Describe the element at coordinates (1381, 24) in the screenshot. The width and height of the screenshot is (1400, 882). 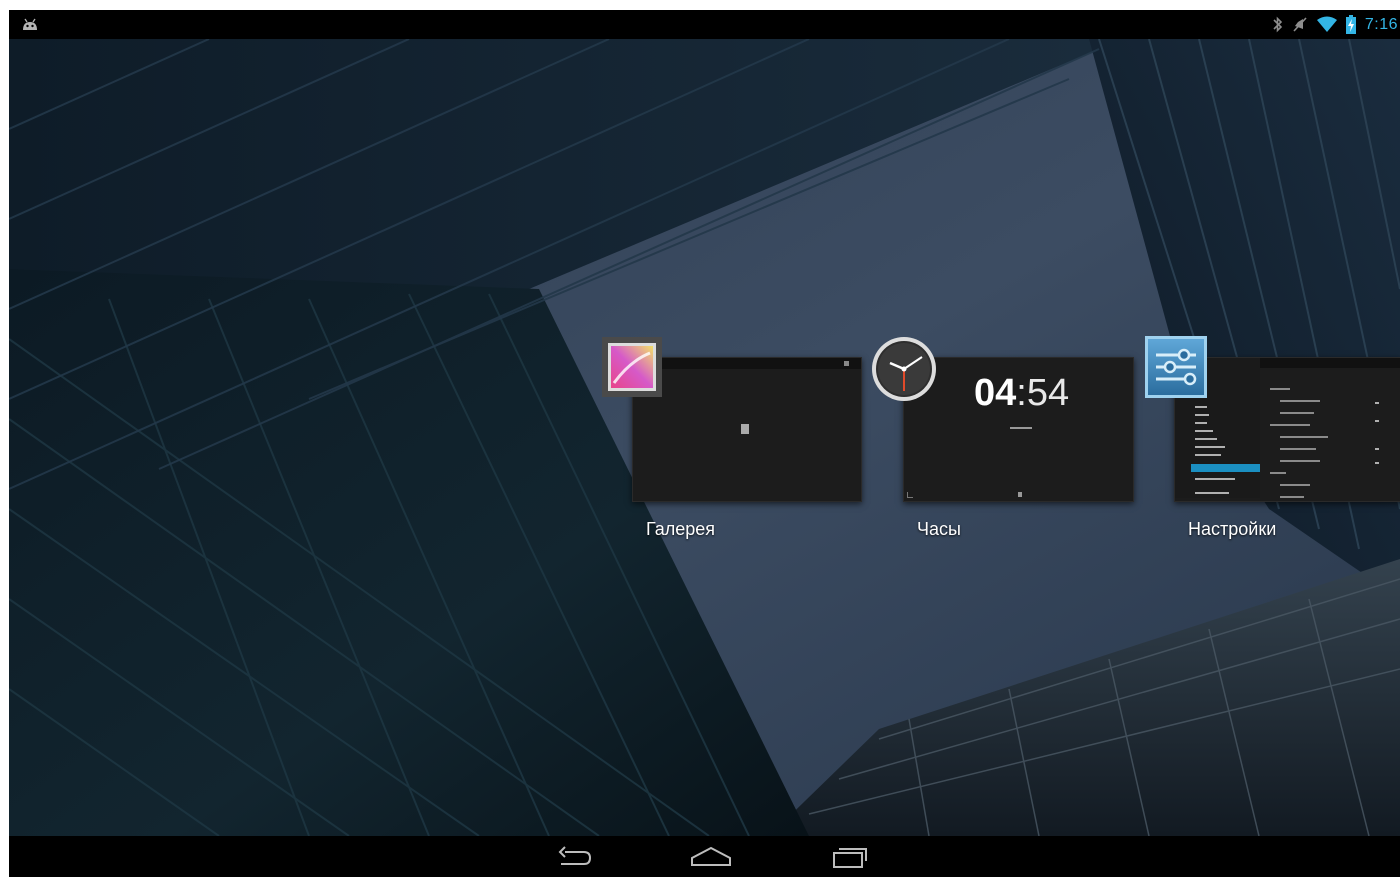
I see `status-clock: 7:16` at that location.